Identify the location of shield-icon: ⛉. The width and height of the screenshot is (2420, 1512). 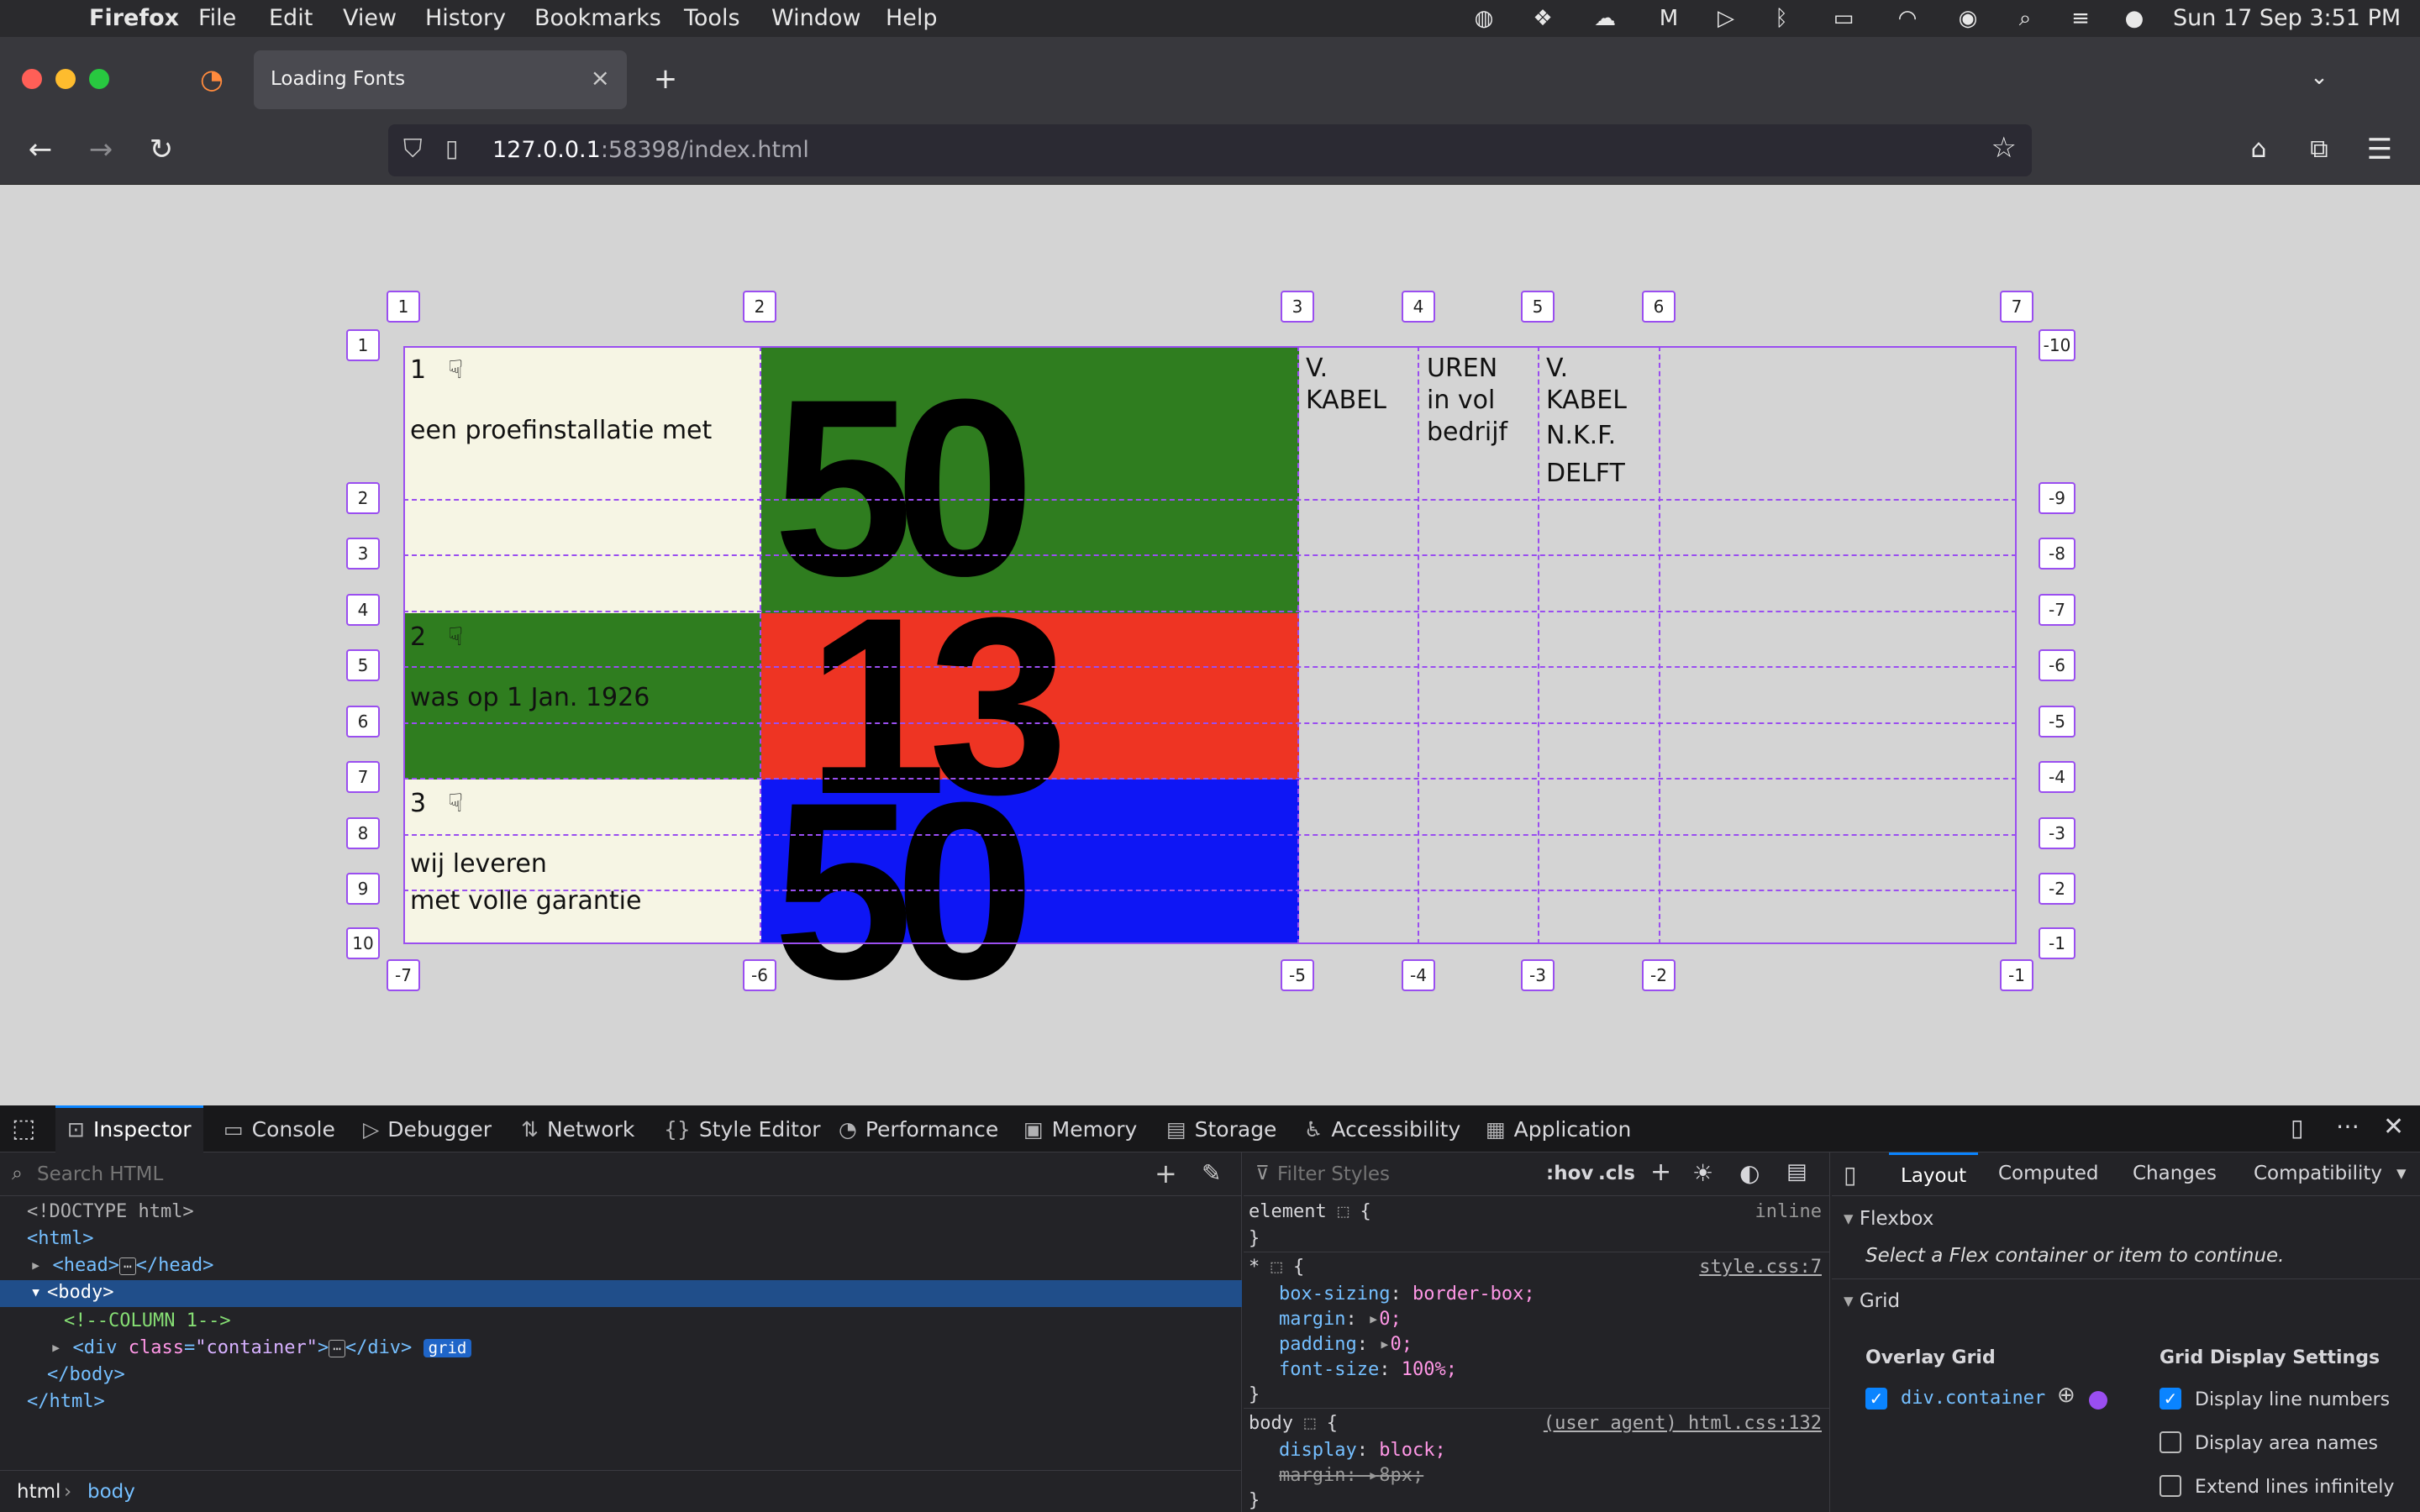
(413, 149).